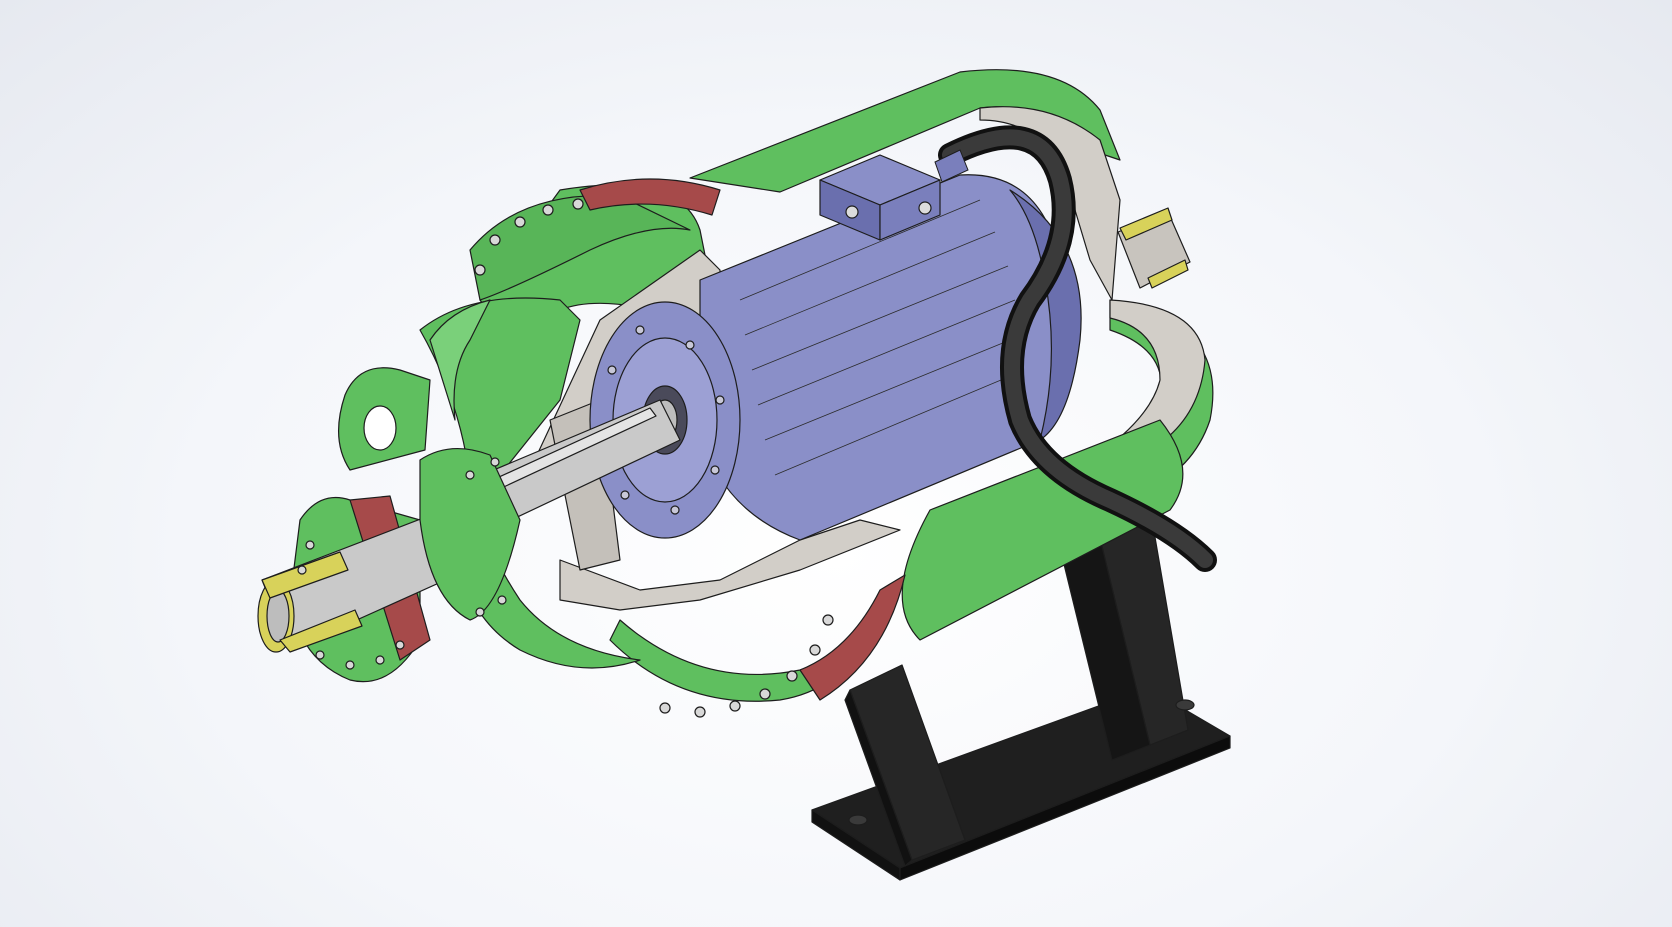  I want to click on stand-bolt-hole-right, so click(1185, 705).